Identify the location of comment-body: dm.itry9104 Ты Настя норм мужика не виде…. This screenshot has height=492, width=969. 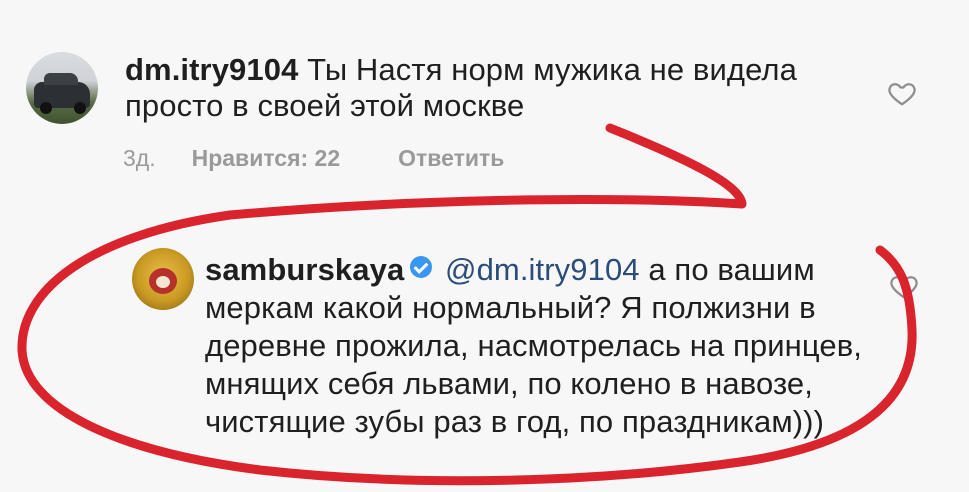
(505, 88).